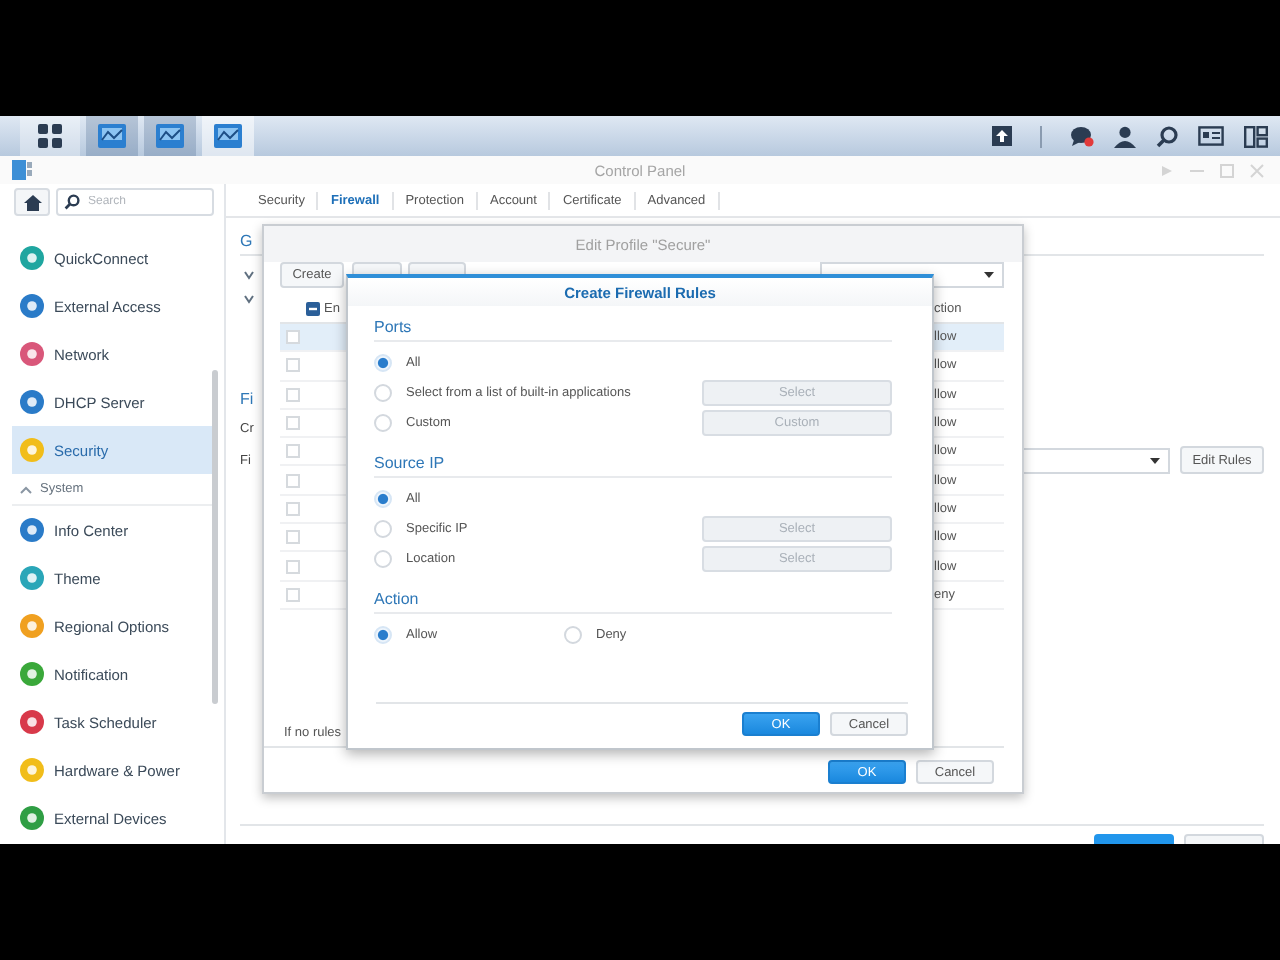  I want to click on main-menu-button, so click(50, 136).